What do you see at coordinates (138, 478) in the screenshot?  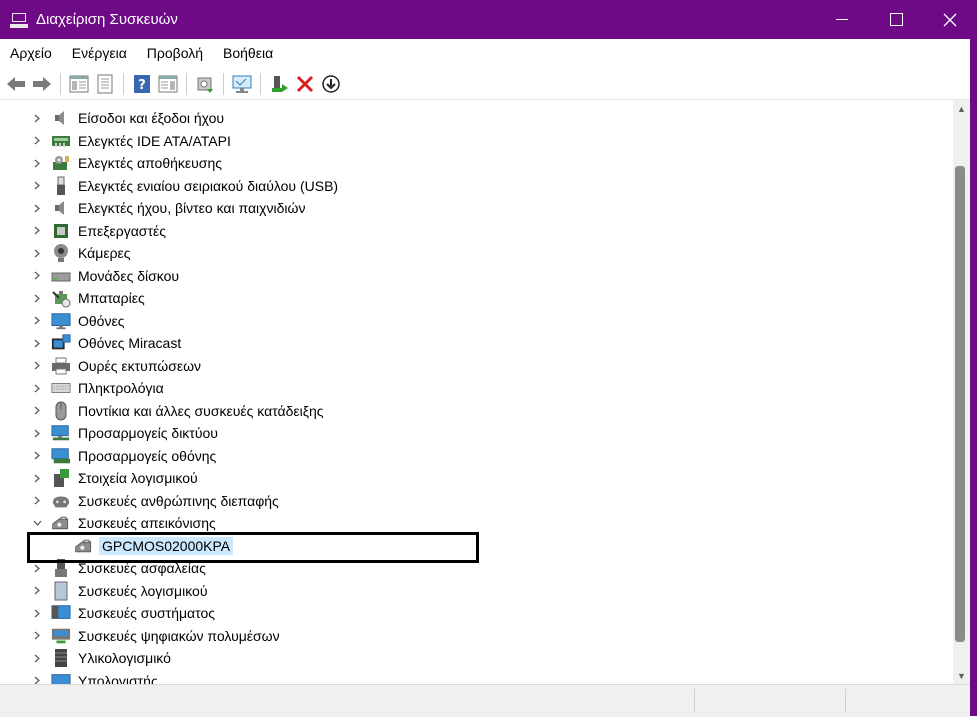 I see `tree-item-label: Στοιχεία λογισμικού` at bounding box center [138, 478].